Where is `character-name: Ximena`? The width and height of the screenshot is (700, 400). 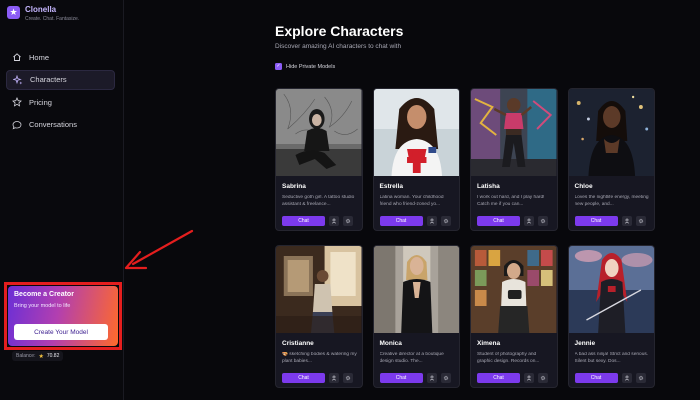
character-name: Ximena is located at coordinates (489, 343).